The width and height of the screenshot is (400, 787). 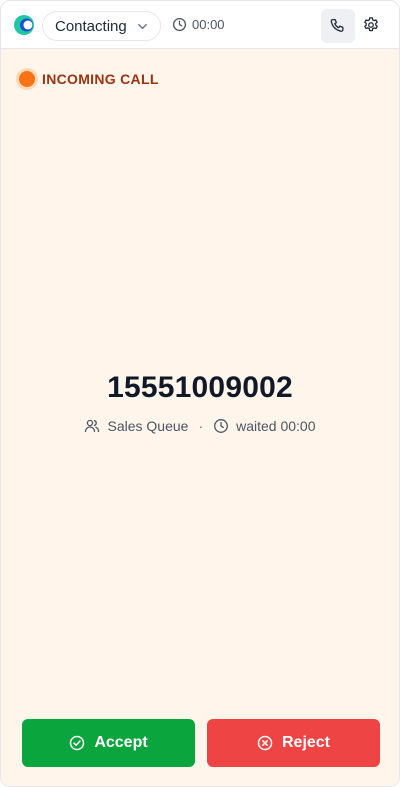 I want to click on reject-label: Reject, so click(x=306, y=742).